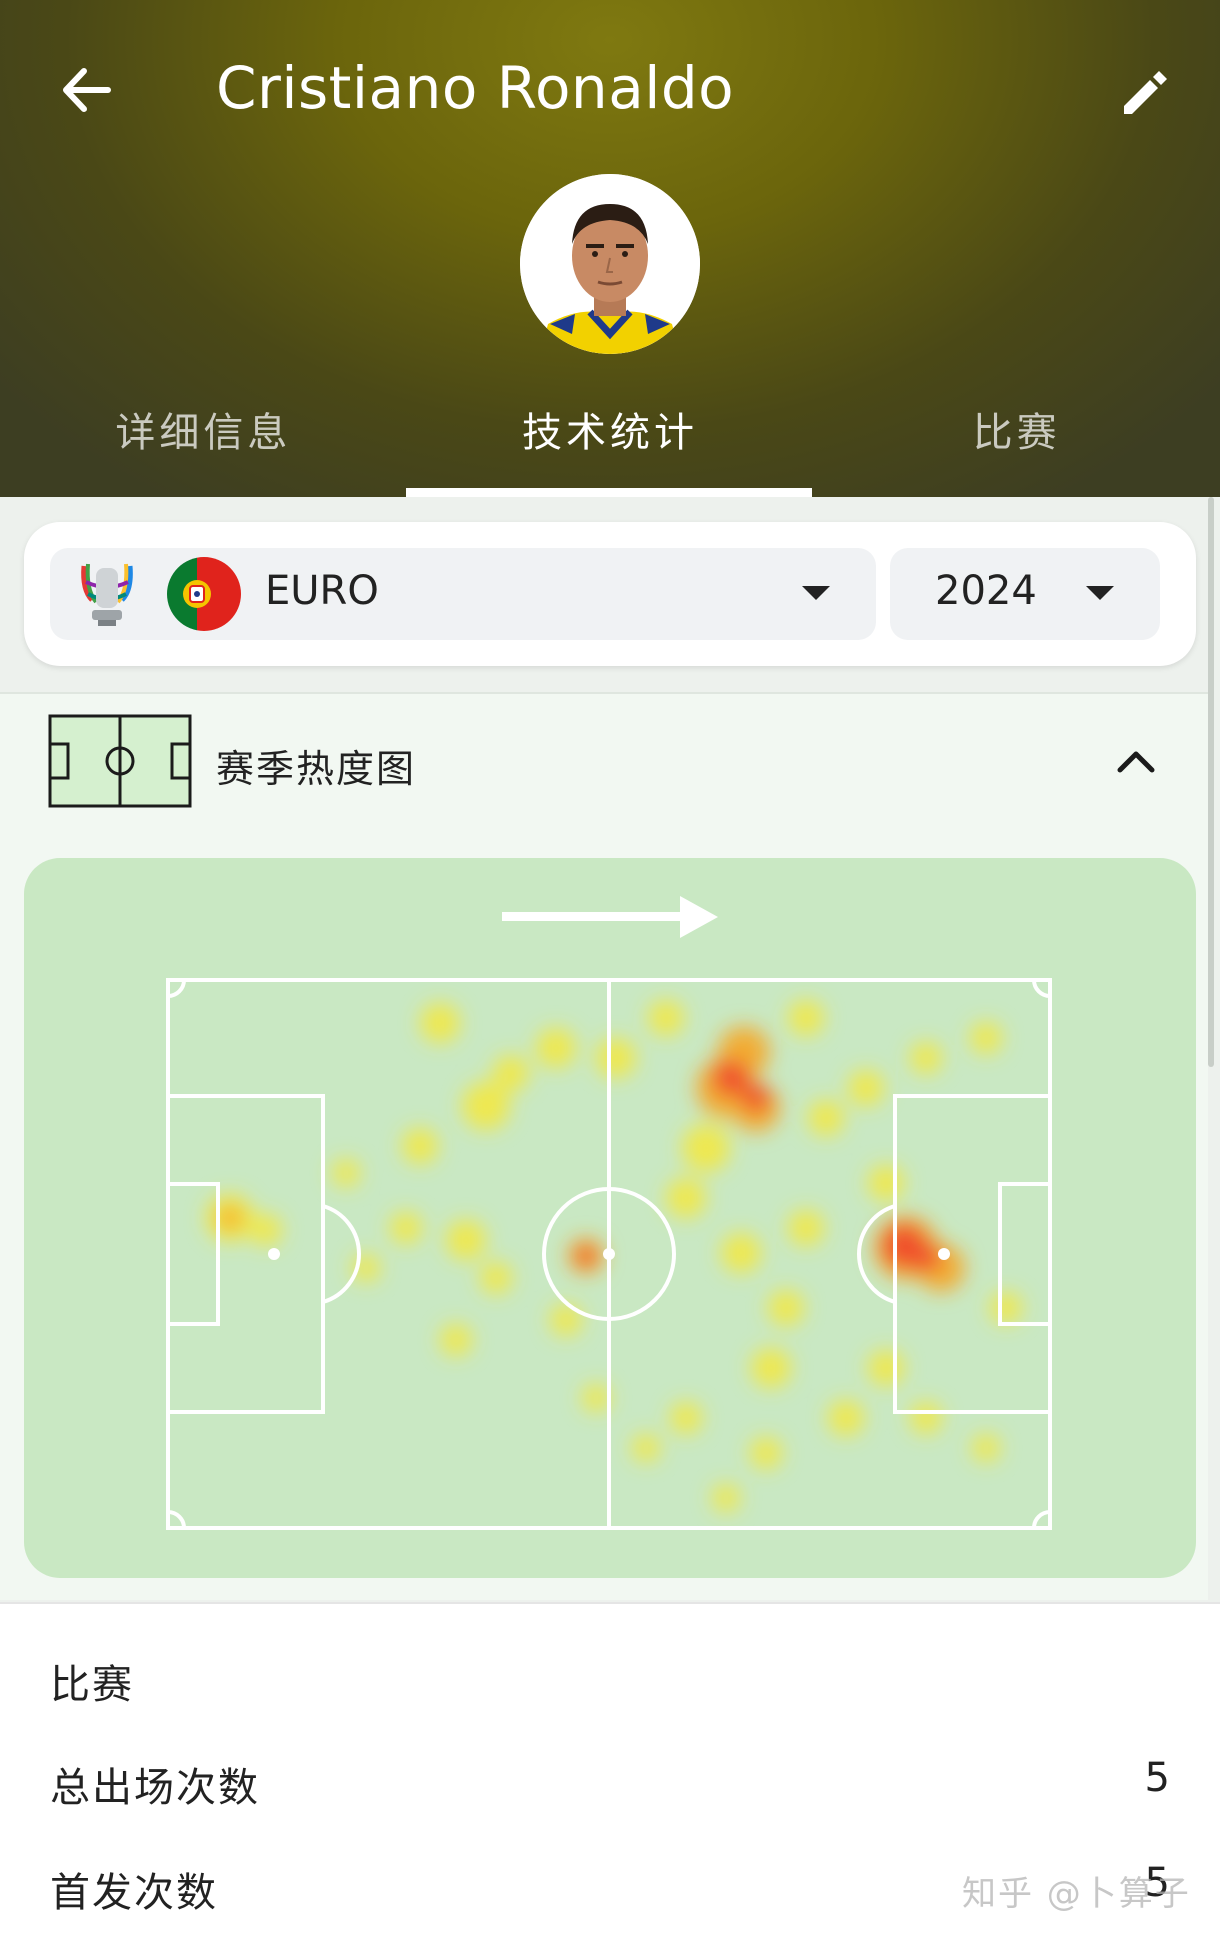  What do you see at coordinates (316, 769) in the screenshot?
I see `heatmap-title: 赛季热度图` at bounding box center [316, 769].